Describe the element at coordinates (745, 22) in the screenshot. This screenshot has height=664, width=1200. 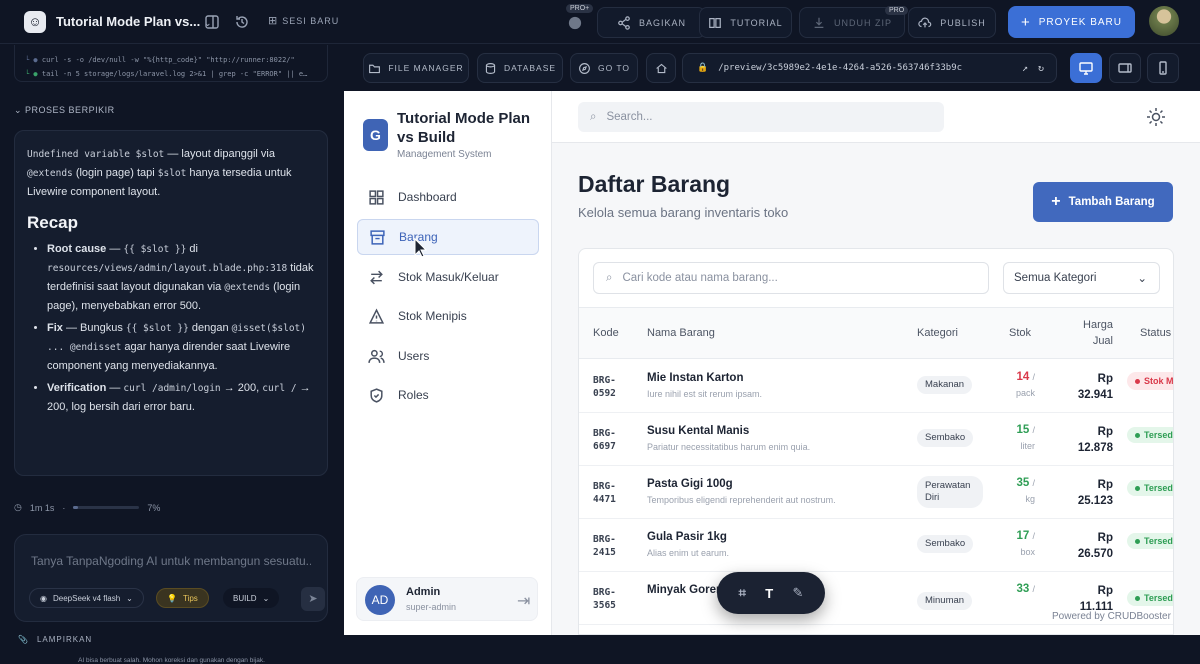
I see `tutorial-button: TUTORIAL` at that location.